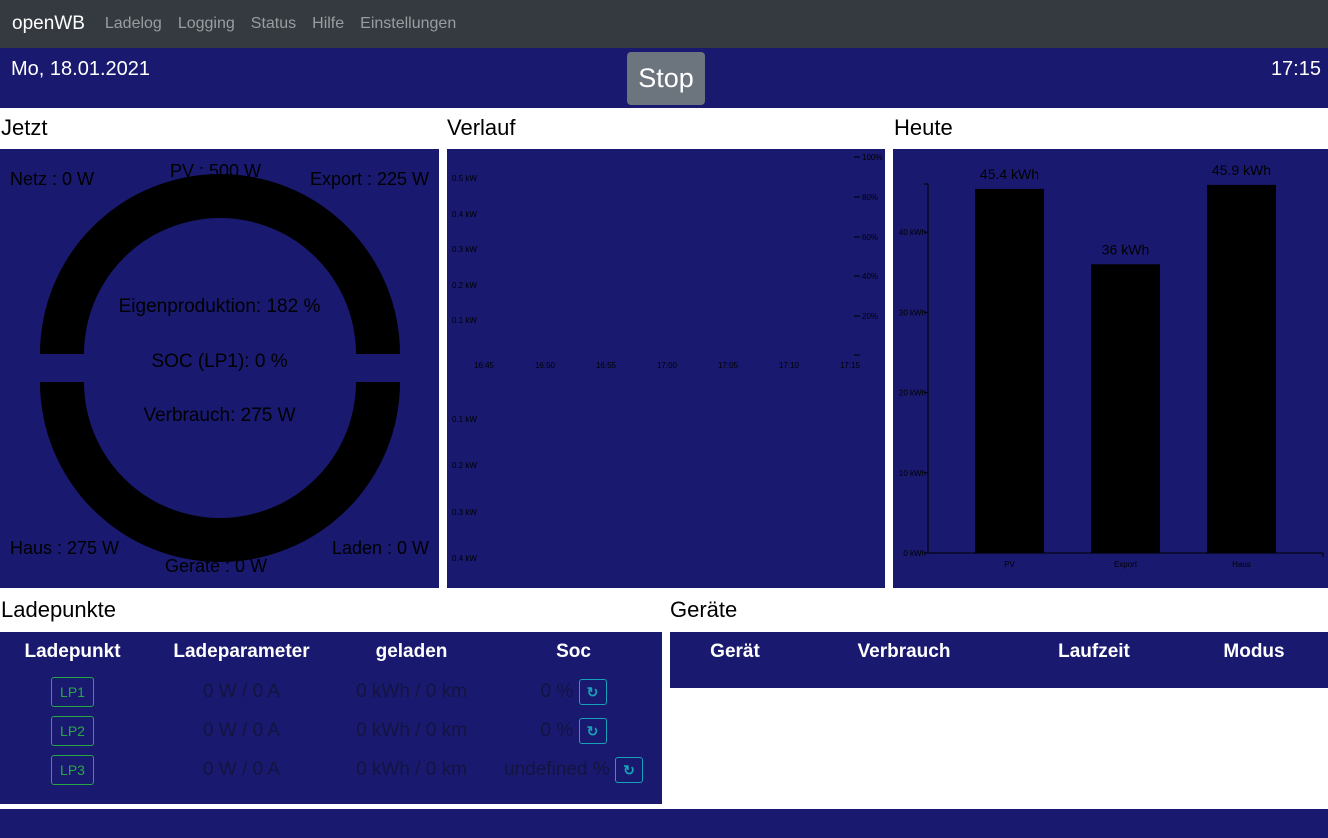  What do you see at coordinates (52, 179) in the screenshot?
I see `netz-label: Netz : 0 W` at bounding box center [52, 179].